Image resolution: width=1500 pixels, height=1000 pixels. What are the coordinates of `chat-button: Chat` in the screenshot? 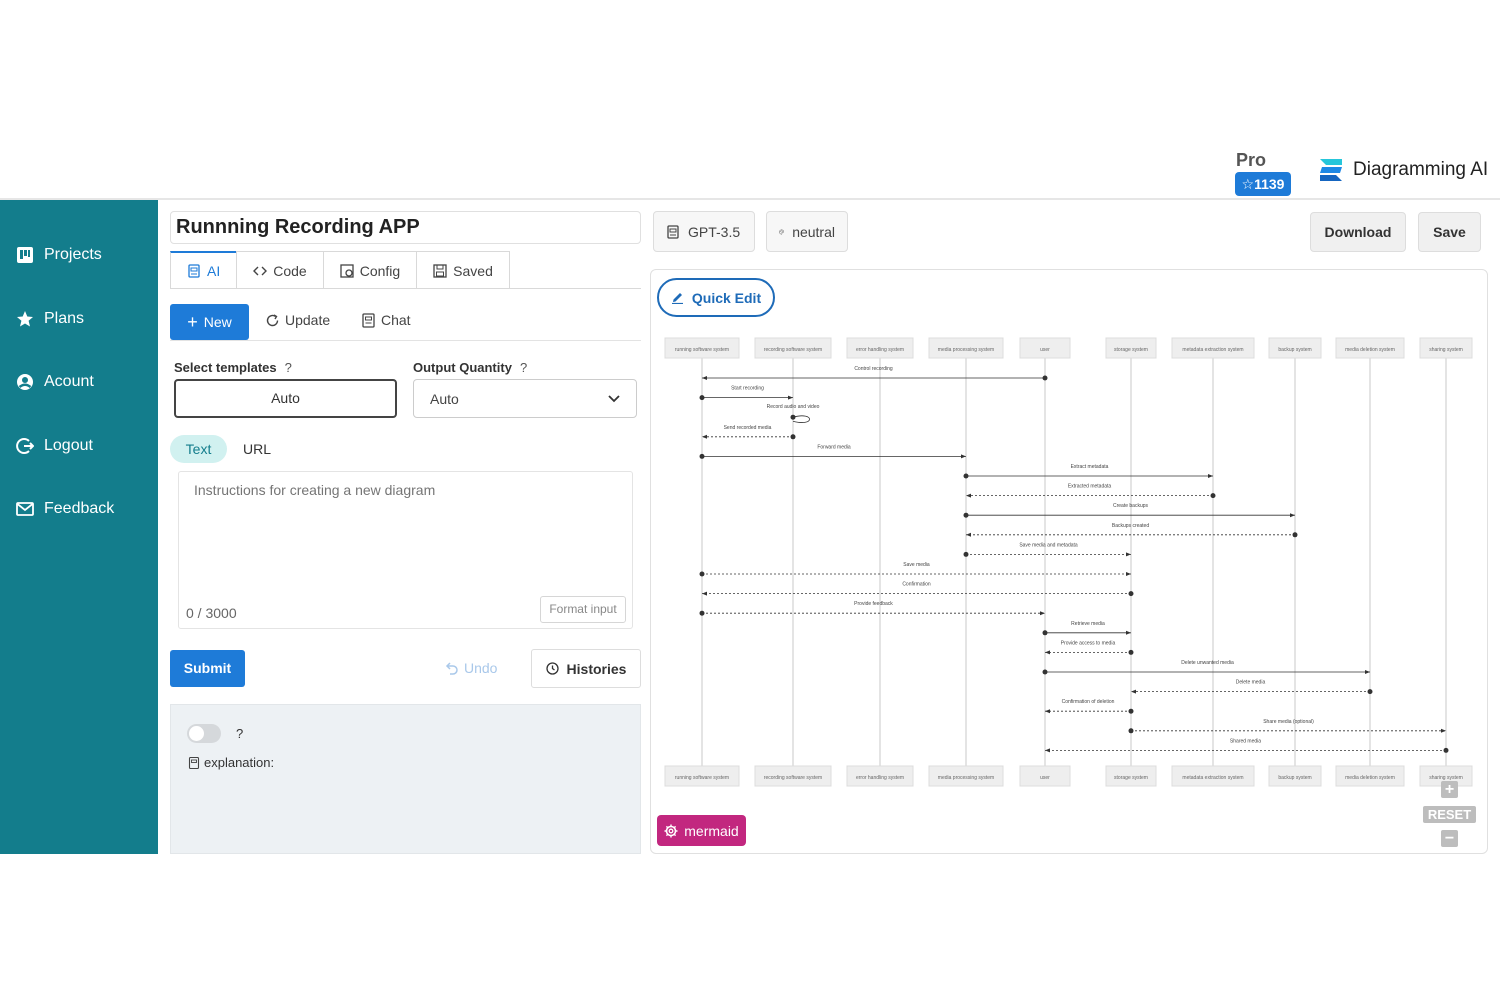 It's located at (386, 320).